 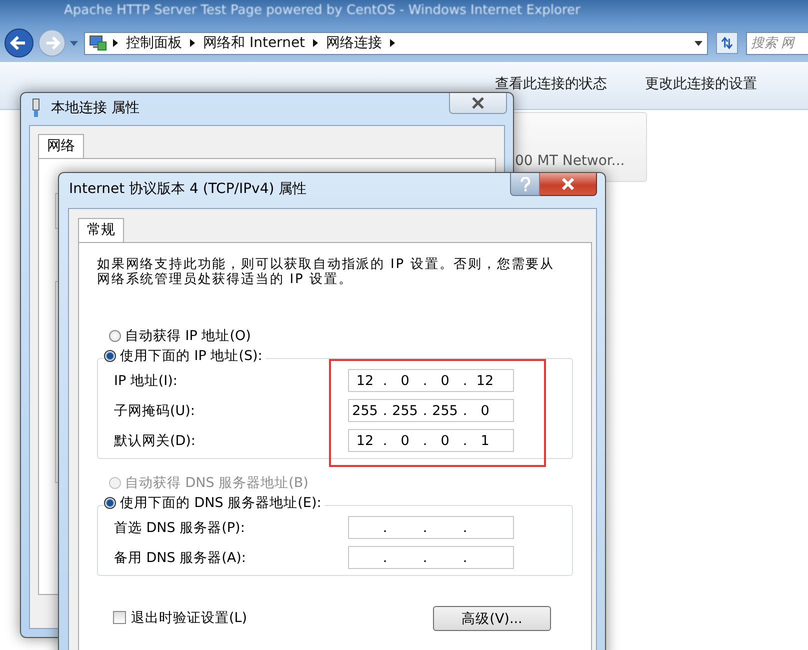 I want to click on refresh-icon, so click(x=727, y=43).